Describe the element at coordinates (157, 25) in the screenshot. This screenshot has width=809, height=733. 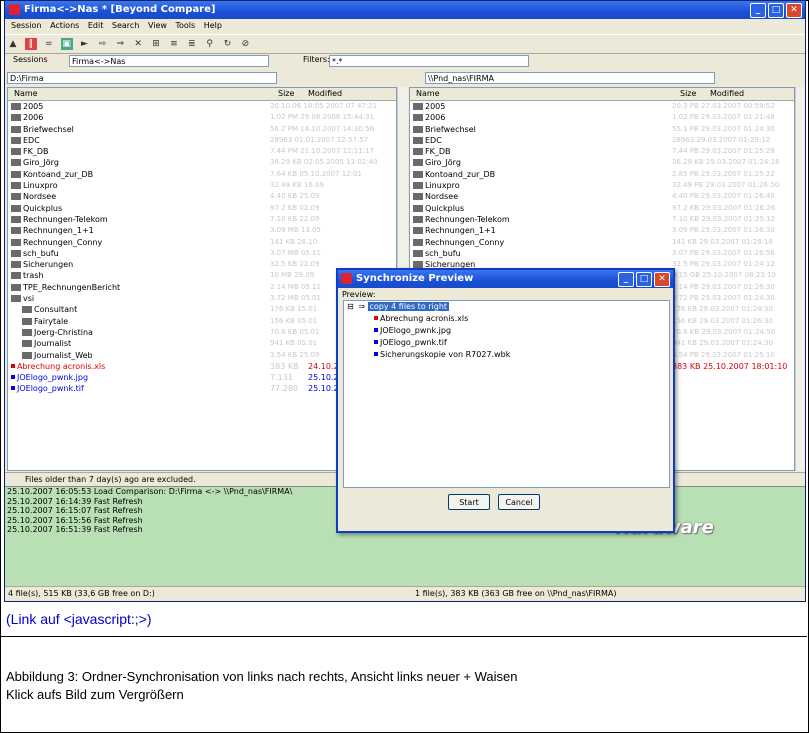
I see `menu-view: View` at that location.